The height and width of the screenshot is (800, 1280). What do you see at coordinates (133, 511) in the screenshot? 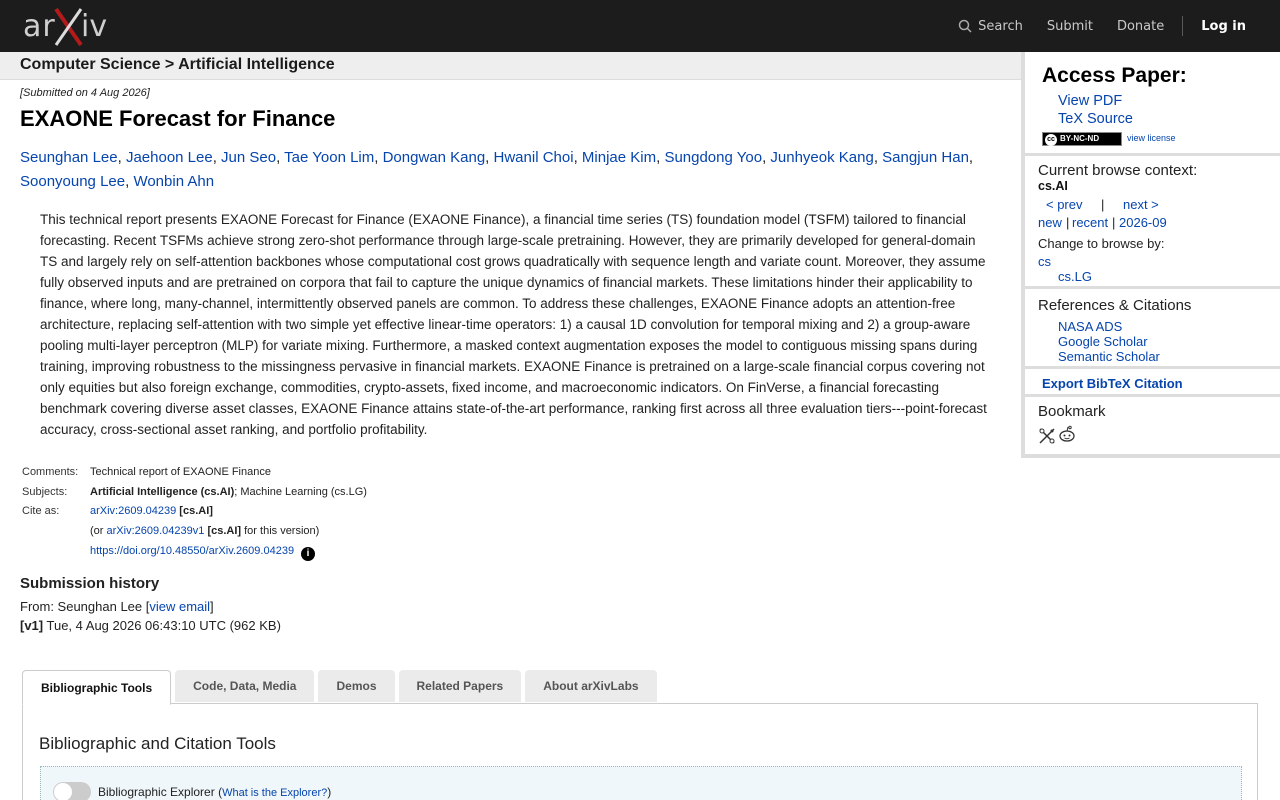
I see `cite-id-link: arXiv:2609.04239` at bounding box center [133, 511].